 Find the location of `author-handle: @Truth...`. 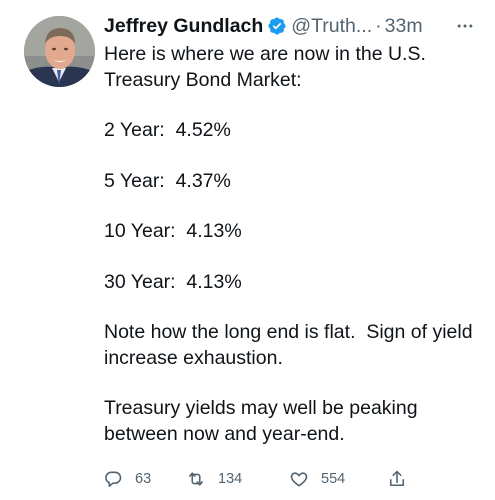

author-handle: @Truth... is located at coordinates (331, 26).